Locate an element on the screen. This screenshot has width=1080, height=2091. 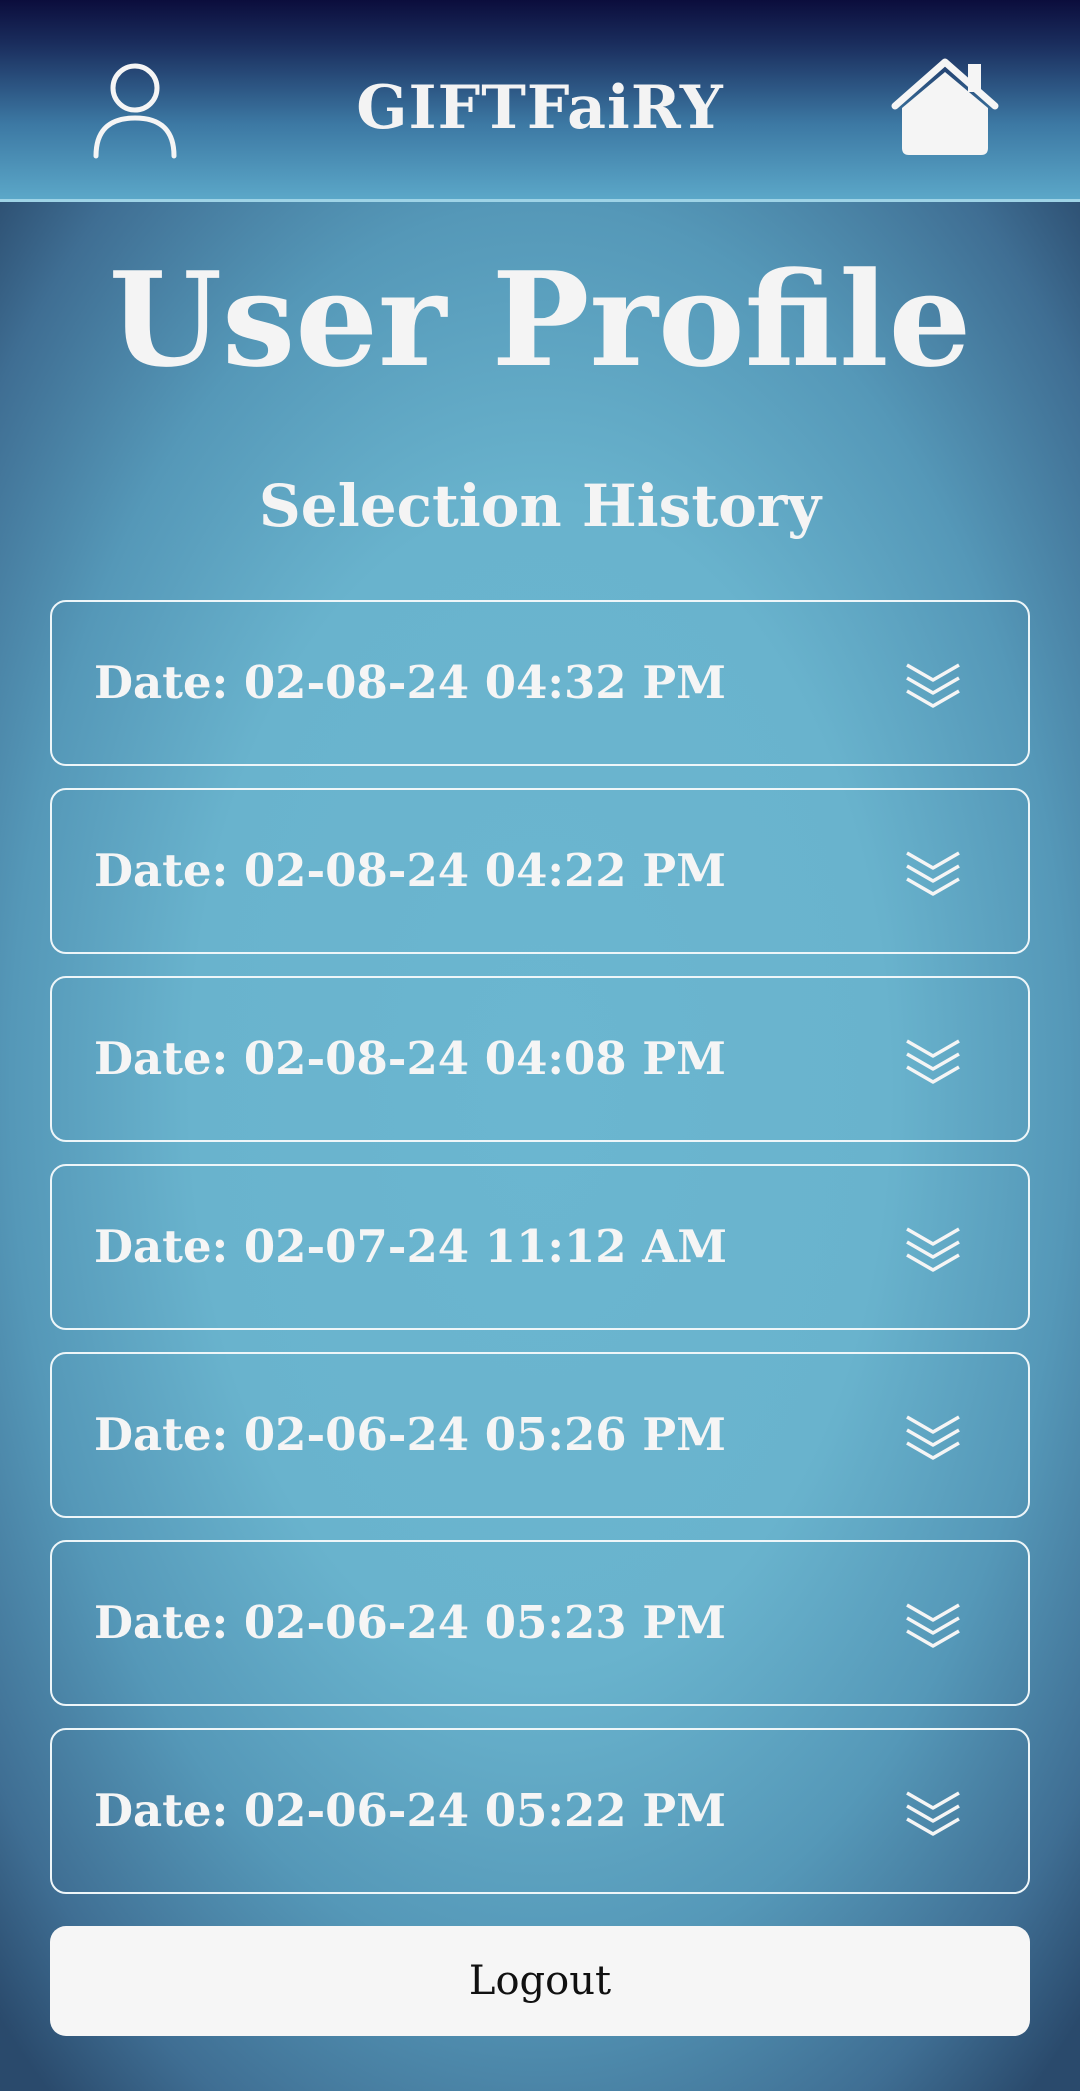
history-item: Date: 02-06-24 05:22 PM is located at coordinates (540, 1811).